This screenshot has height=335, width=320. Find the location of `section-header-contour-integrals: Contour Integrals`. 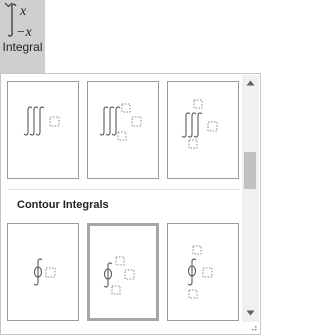

section-header-contour-integrals: Contour Integrals is located at coordinates (63, 205).